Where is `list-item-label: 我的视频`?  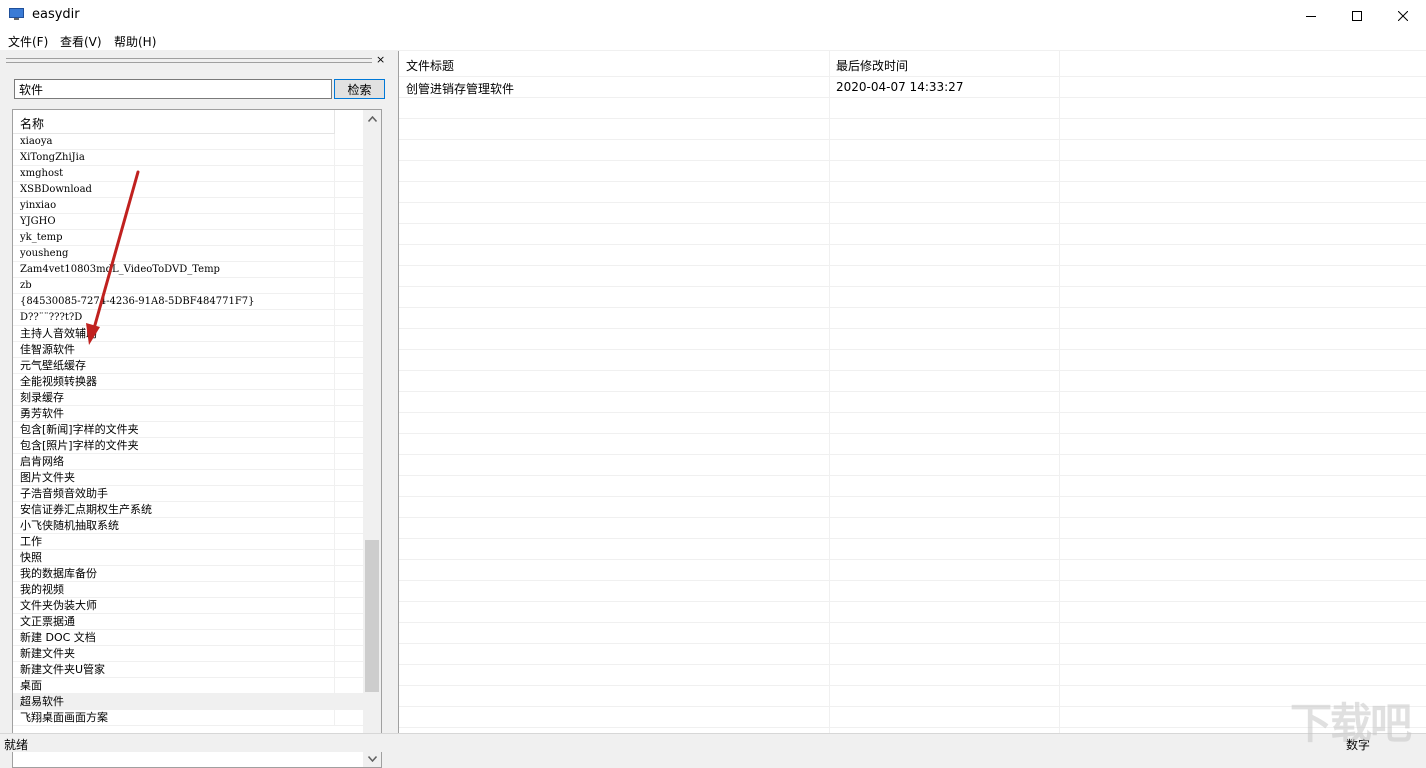
list-item-label: 我的视频 is located at coordinates (42, 589).